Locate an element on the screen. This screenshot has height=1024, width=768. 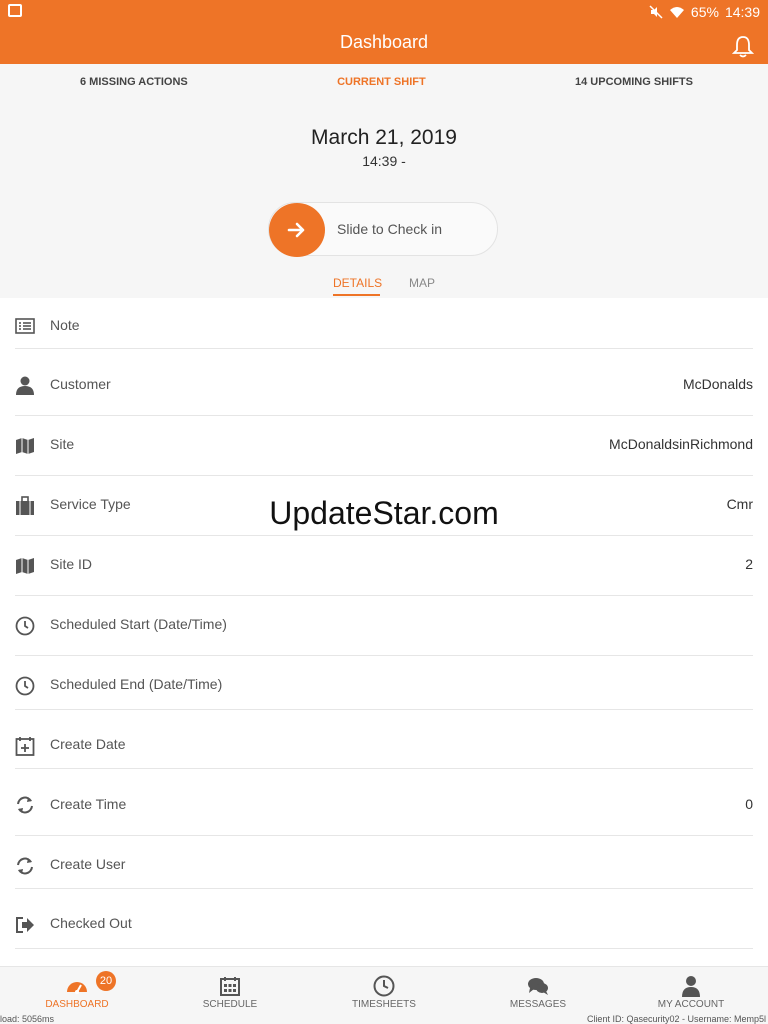
slider-knob is located at coordinates (297, 230).